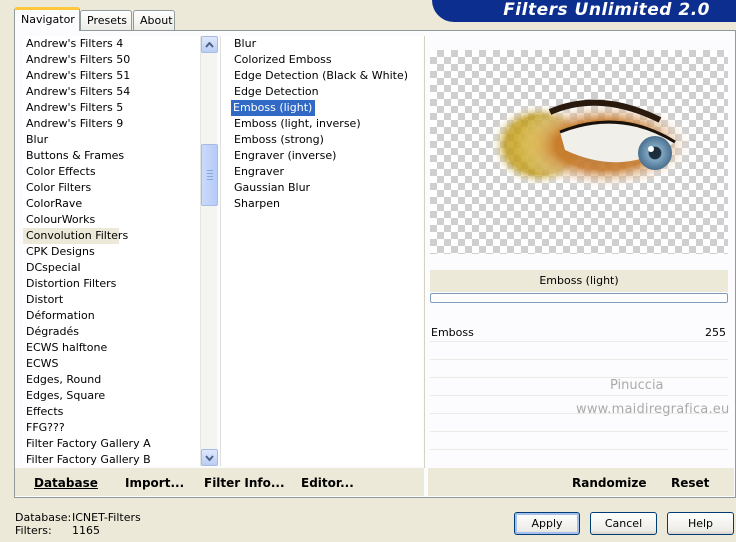  What do you see at coordinates (110, 380) in the screenshot?
I see `category-item: Edges, Round` at bounding box center [110, 380].